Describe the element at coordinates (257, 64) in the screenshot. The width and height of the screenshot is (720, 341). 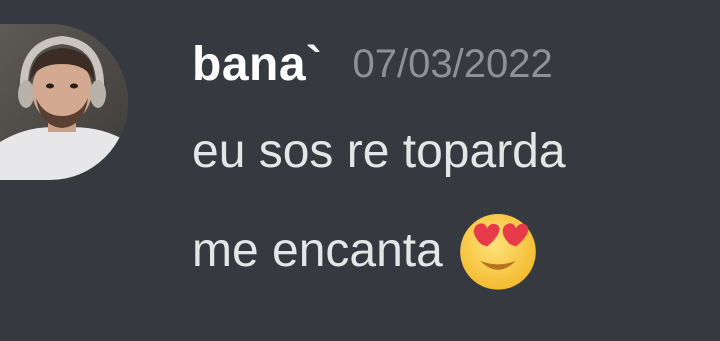
I see `username: bana`` at that location.